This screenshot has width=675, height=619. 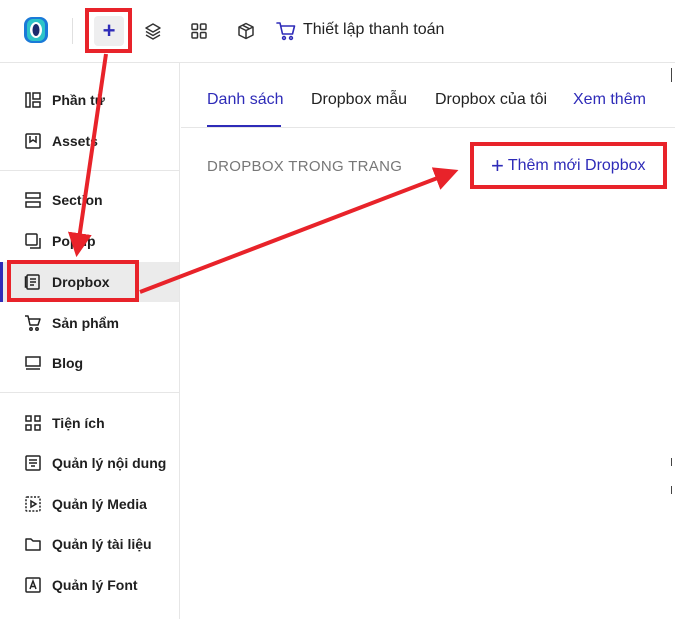 What do you see at coordinates (89, 363) in the screenshot?
I see `sidebar-item-blog: Blog` at bounding box center [89, 363].